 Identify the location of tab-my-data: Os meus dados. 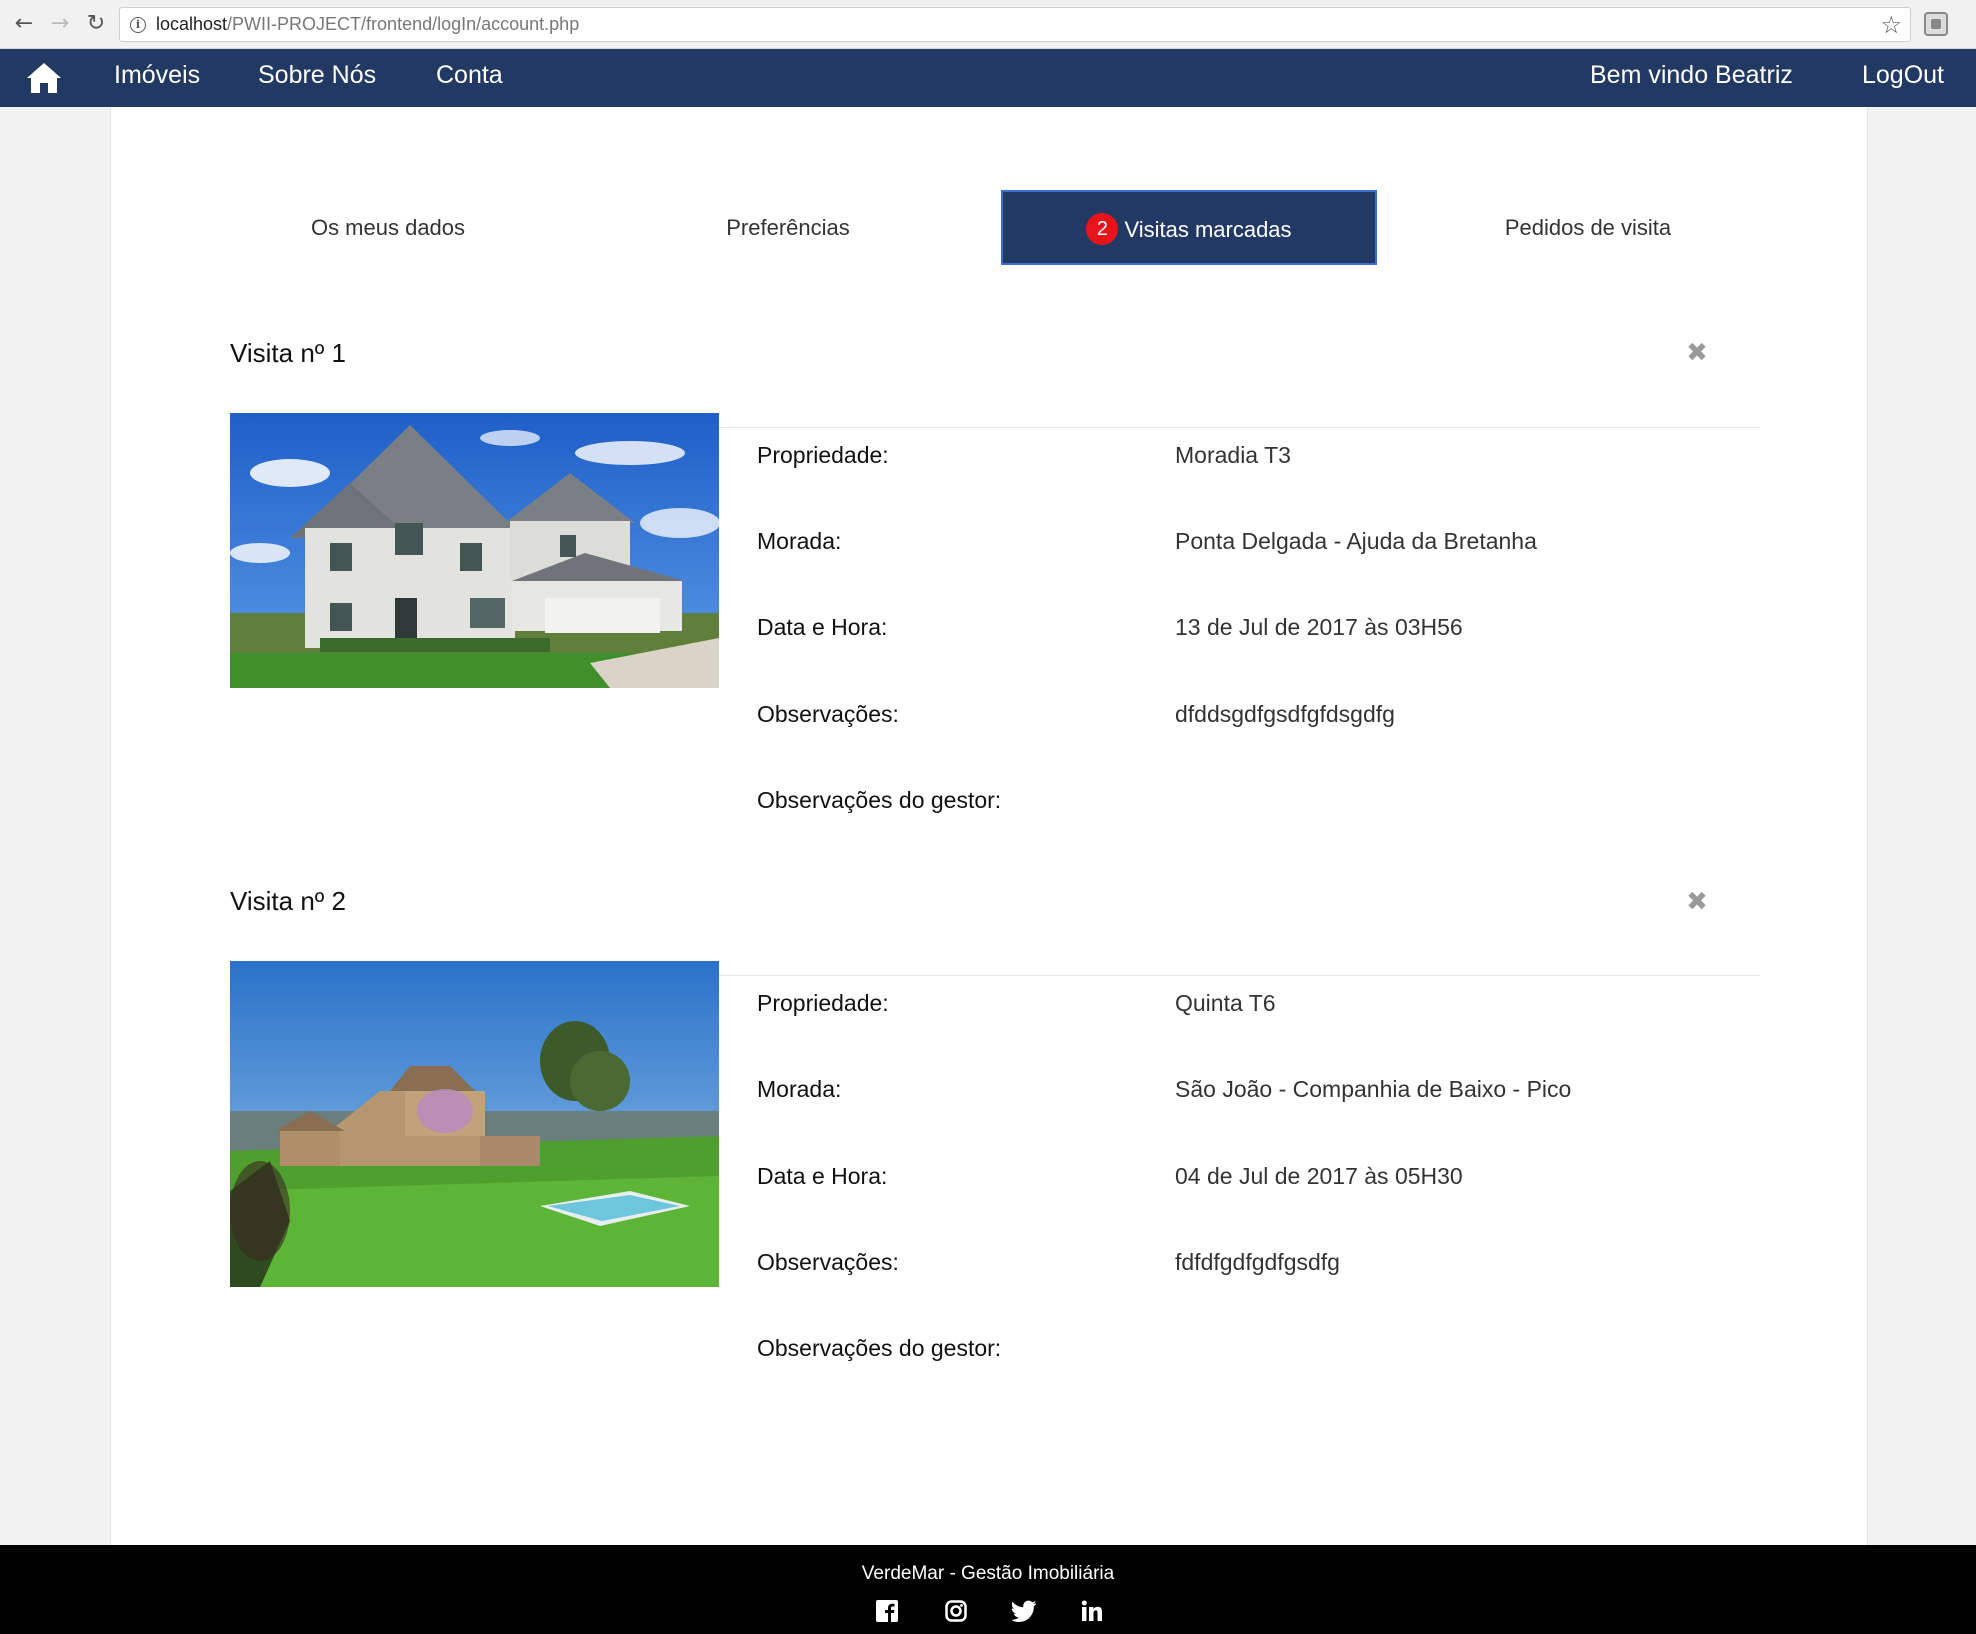
(388, 227).